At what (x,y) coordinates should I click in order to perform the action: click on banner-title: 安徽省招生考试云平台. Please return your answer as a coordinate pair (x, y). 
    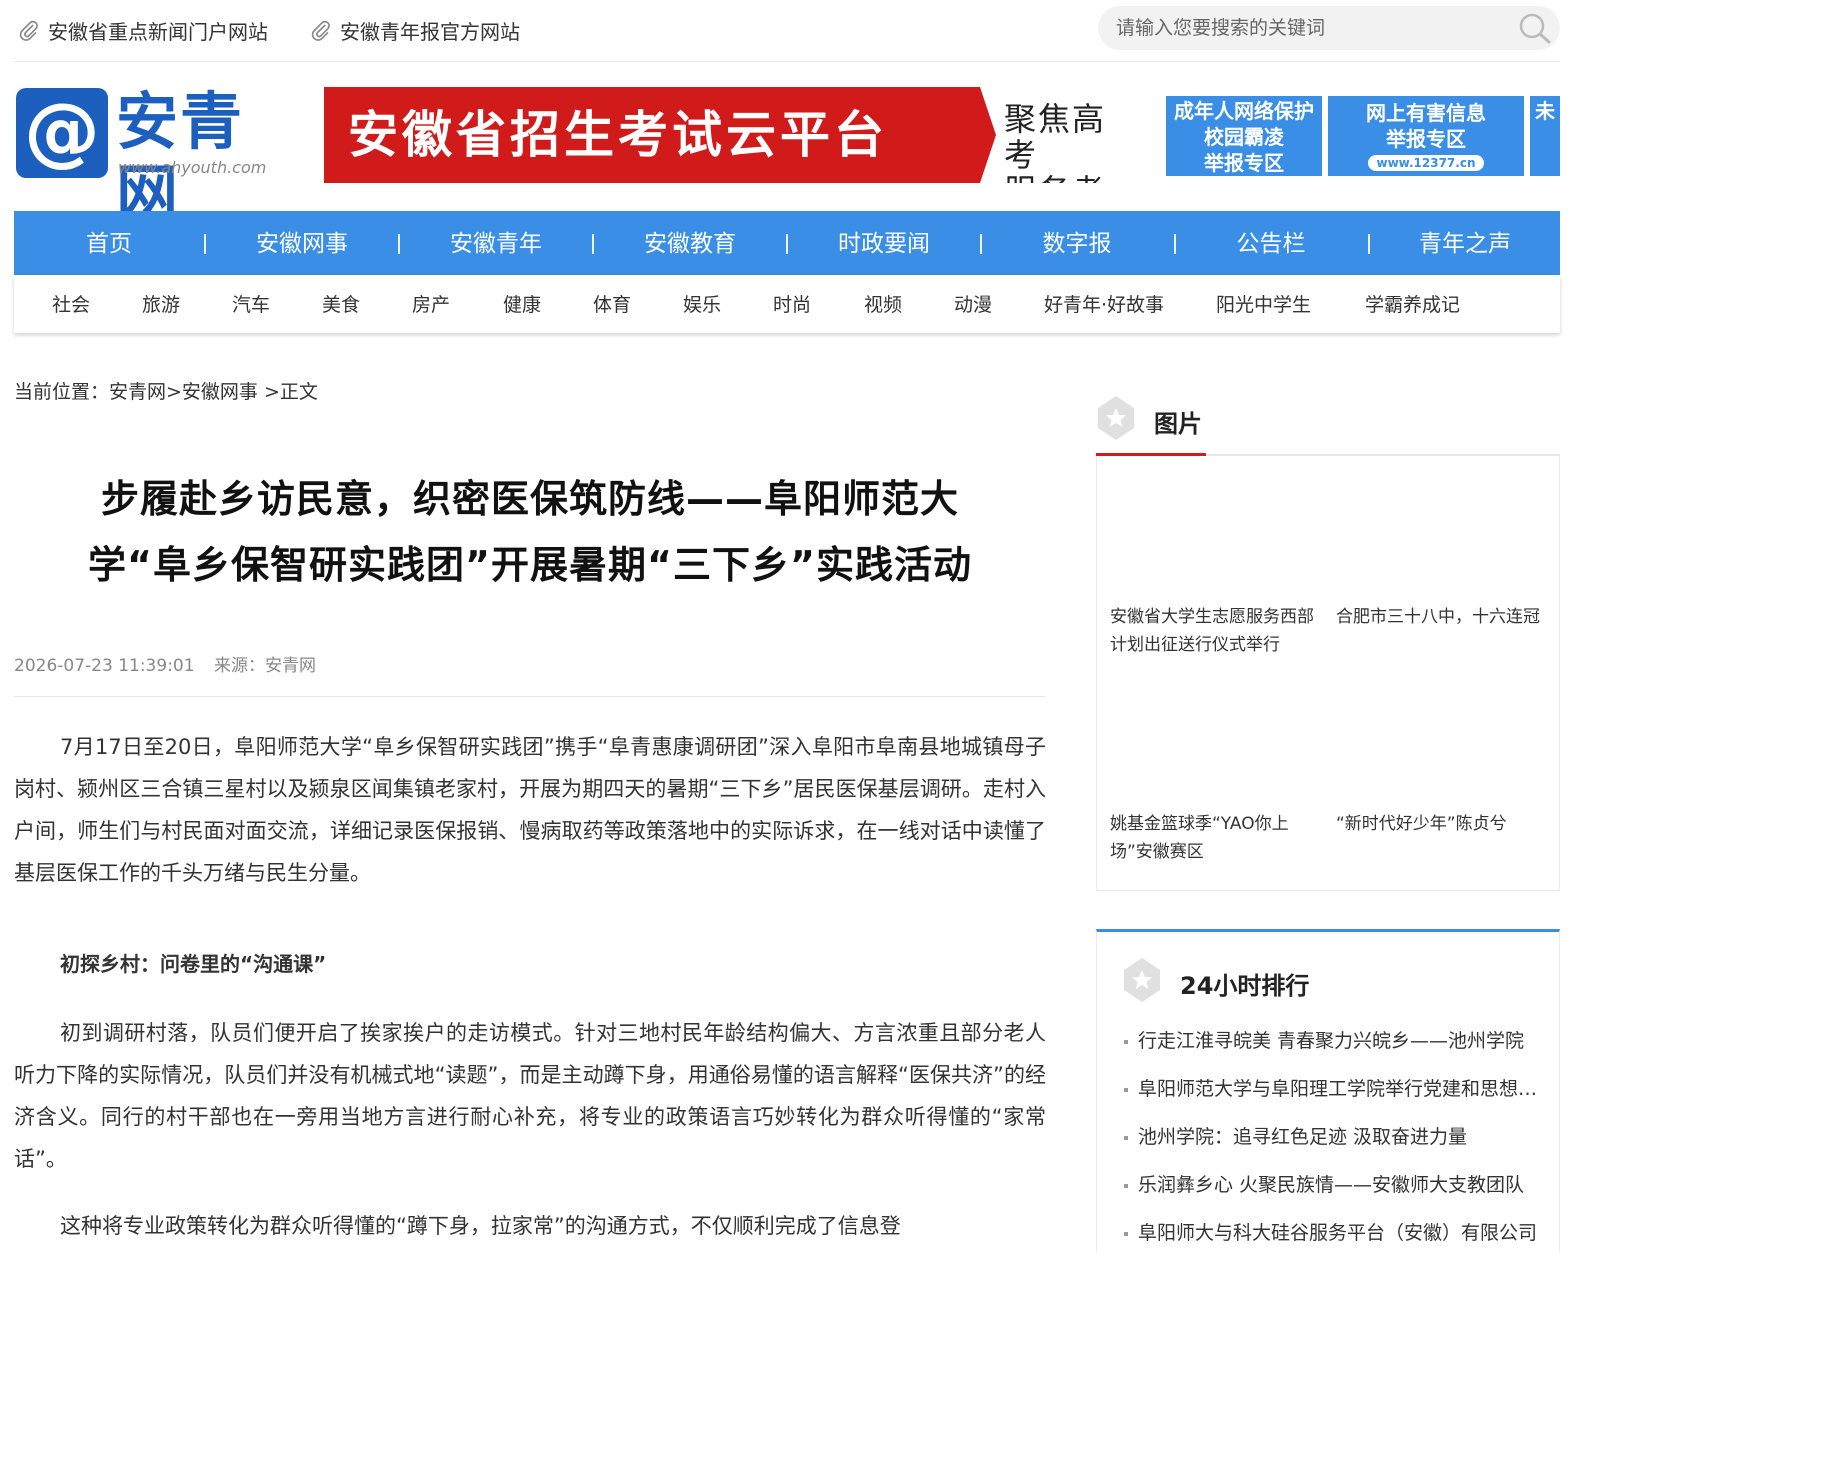
    Looking at the image, I should click on (618, 134).